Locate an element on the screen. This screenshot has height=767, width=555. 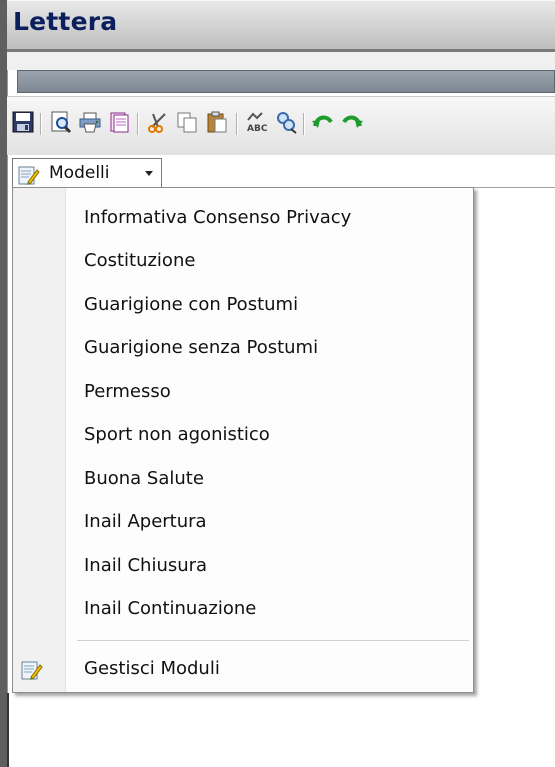
menu-item-permesso: Permesso is located at coordinates (243, 392).